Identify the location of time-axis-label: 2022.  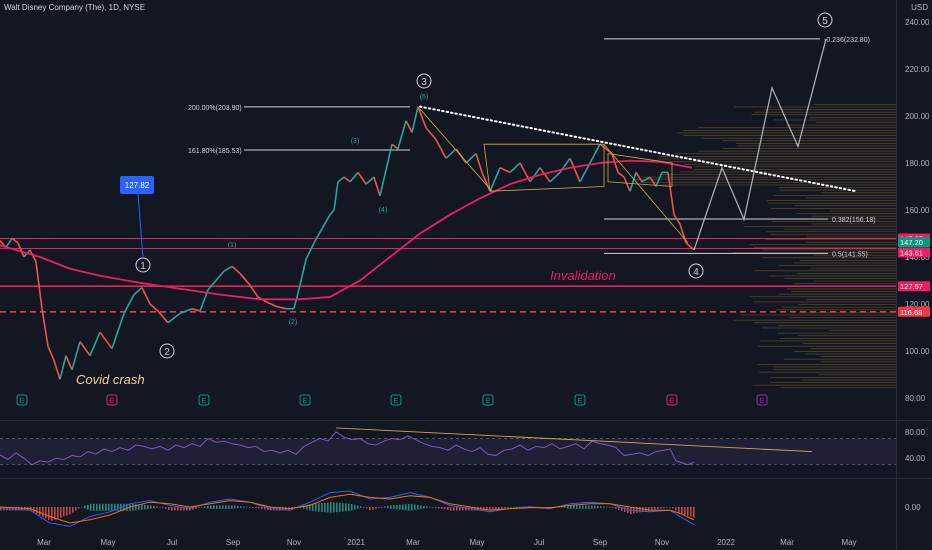
(726, 542).